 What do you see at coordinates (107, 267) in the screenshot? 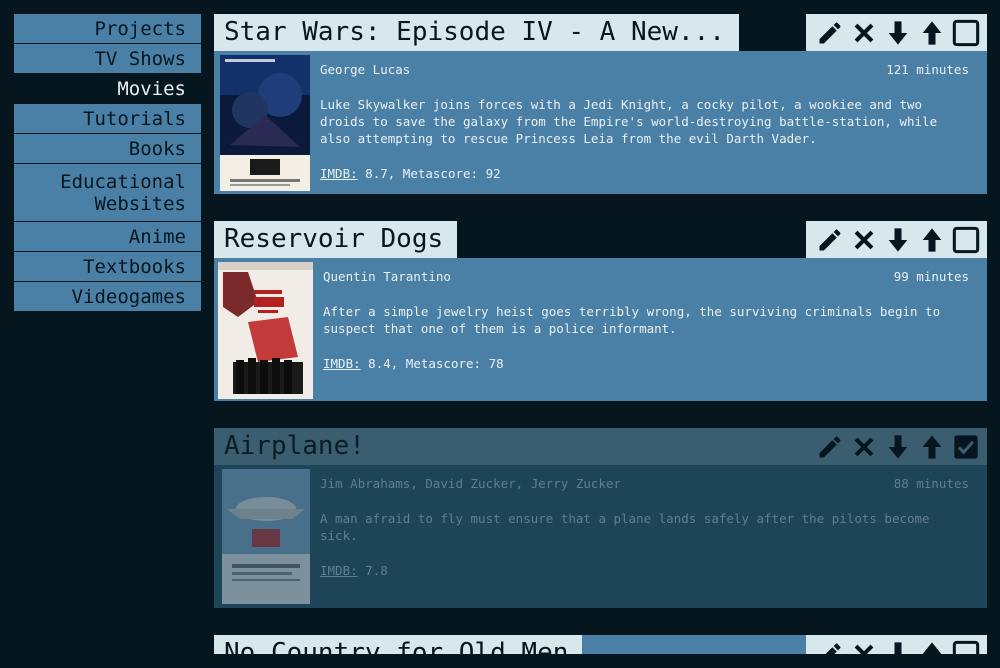
I see `nav-item-textbooks: Textbooks` at bounding box center [107, 267].